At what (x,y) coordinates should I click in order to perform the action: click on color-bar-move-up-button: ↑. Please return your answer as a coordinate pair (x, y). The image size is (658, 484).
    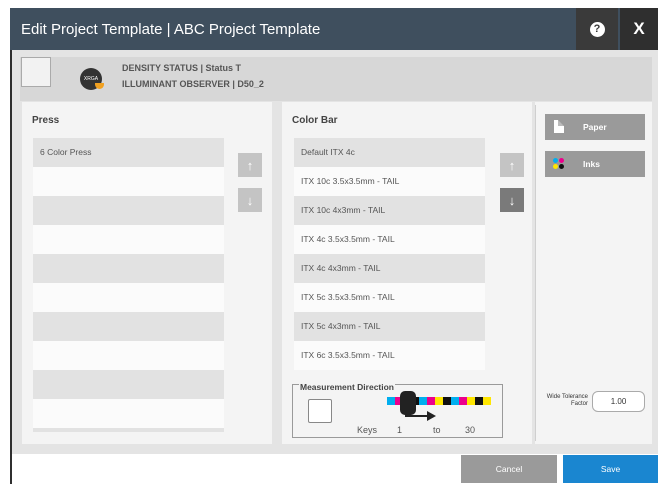
    Looking at the image, I should click on (512, 165).